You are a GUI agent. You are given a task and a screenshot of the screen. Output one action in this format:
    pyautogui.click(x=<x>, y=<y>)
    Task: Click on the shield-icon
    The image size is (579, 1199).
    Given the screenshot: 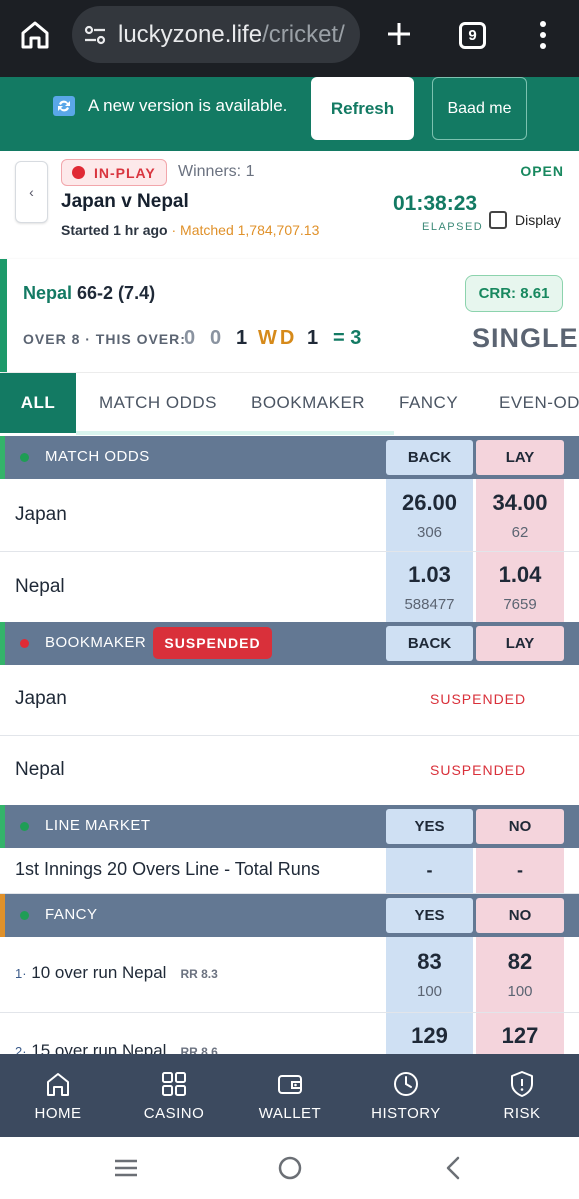 What is the action you would take?
    pyautogui.click(x=522, y=1084)
    